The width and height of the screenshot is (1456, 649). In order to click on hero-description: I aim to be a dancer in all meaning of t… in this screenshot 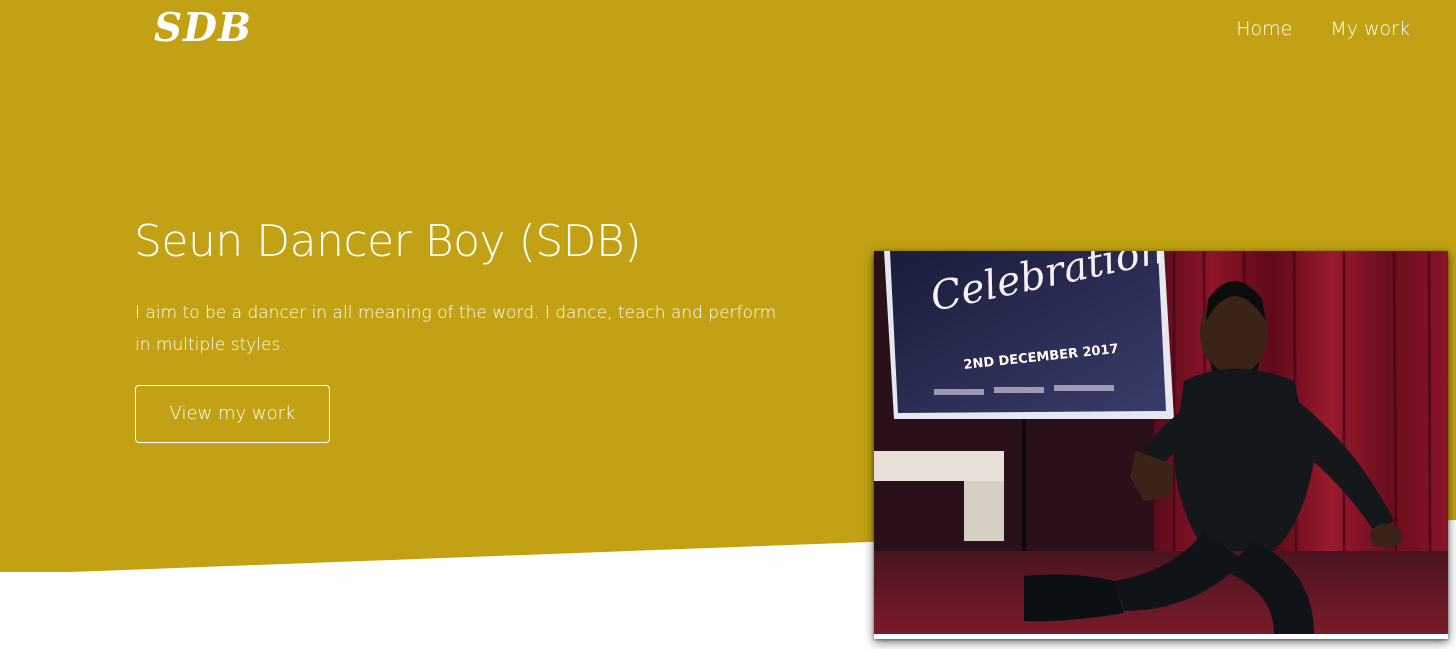, I will do `click(456, 329)`.